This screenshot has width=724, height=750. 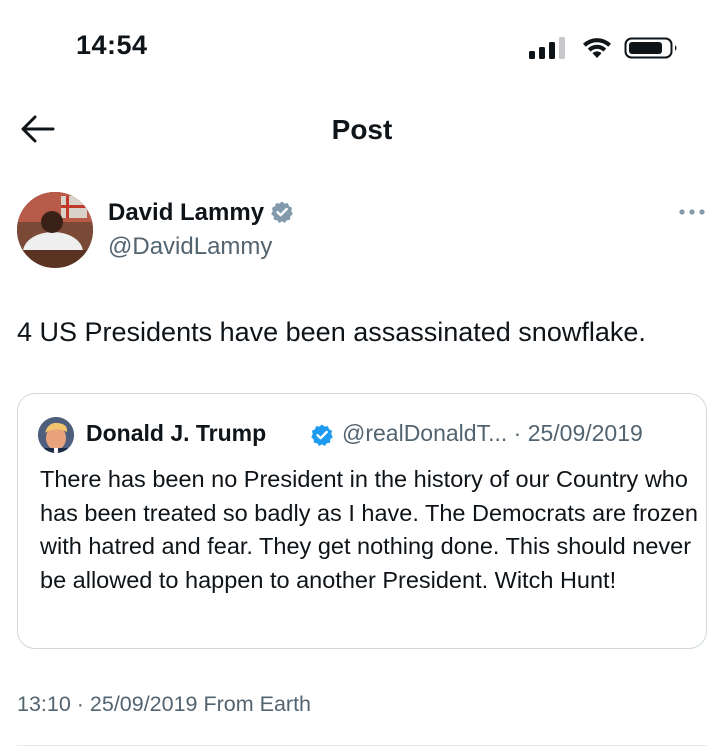 I want to click on author-name: David Lammy, so click(x=201, y=213).